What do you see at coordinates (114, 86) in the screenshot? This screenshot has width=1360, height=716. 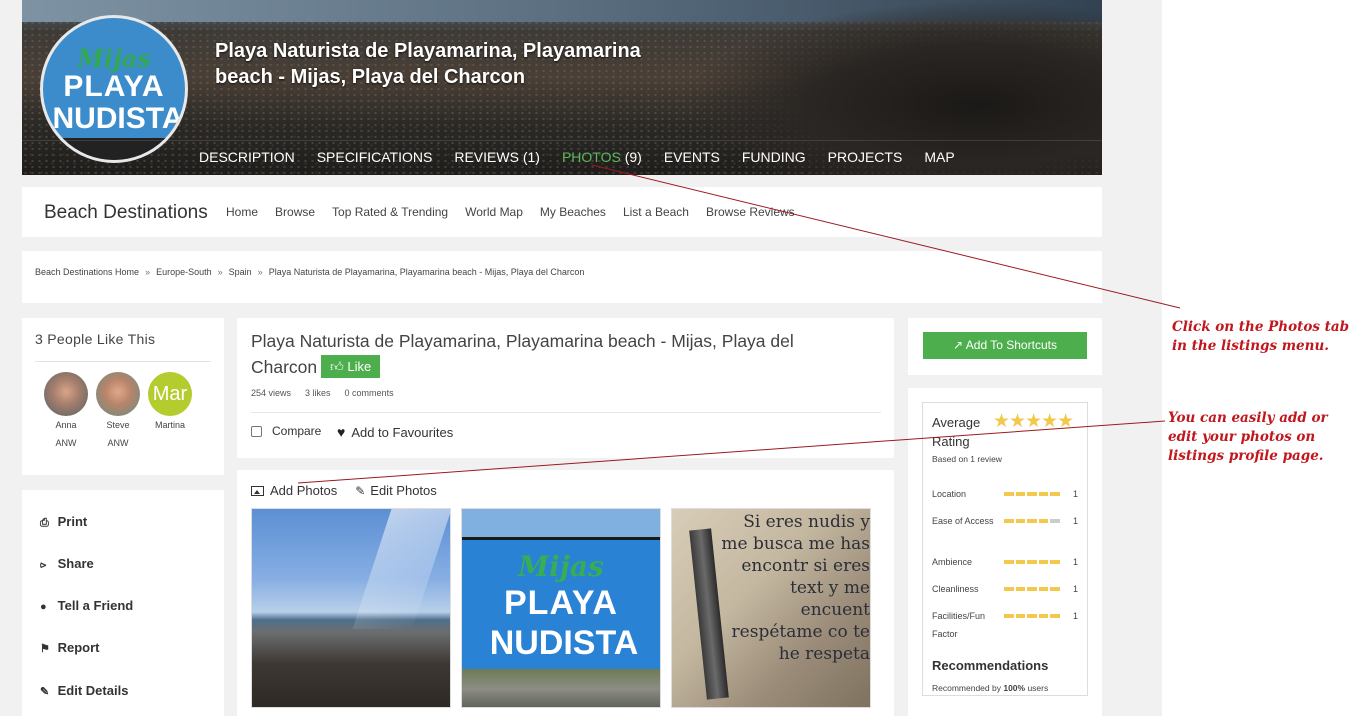 I see `logo-text-middle: PLAYA` at bounding box center [114, 86].